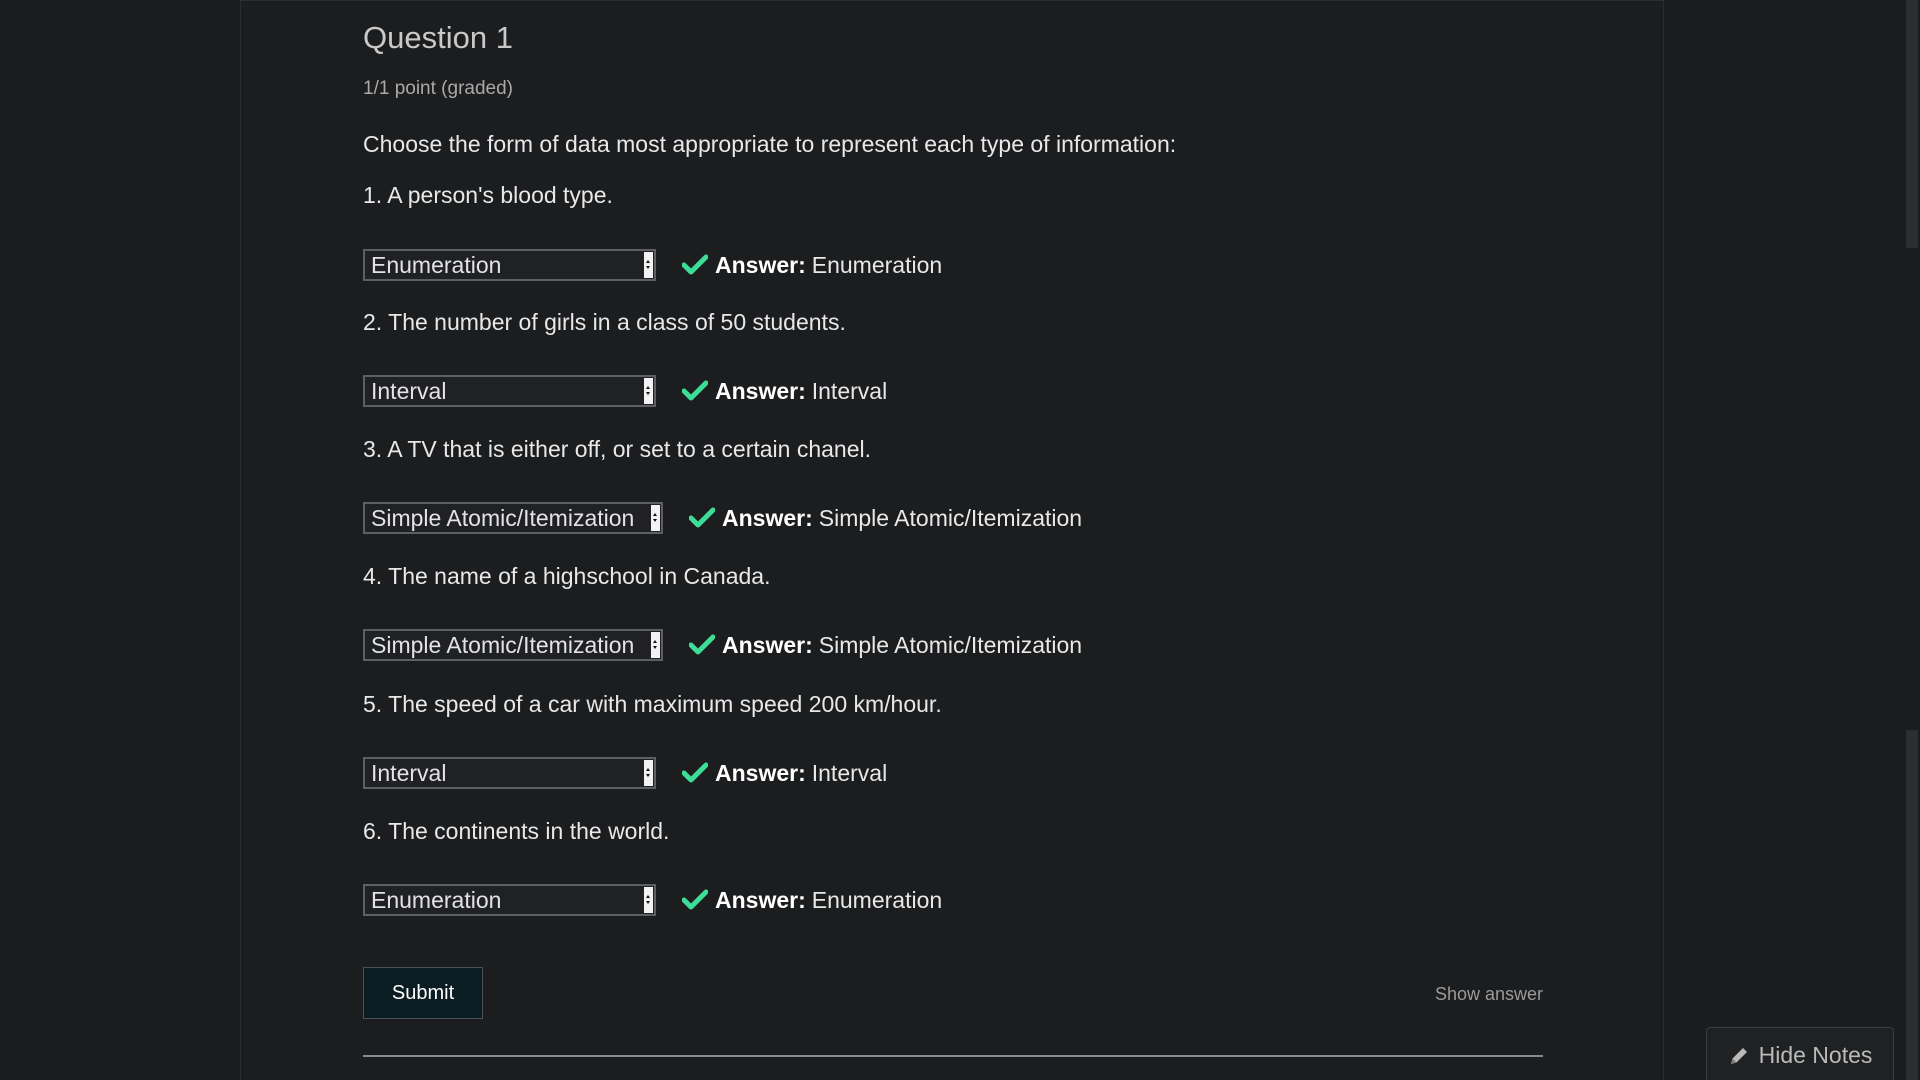 The image size is (1920, 1080). I want to click on answer-row-4: Simple Atomic/Itemization Answer, so click(722, 645).